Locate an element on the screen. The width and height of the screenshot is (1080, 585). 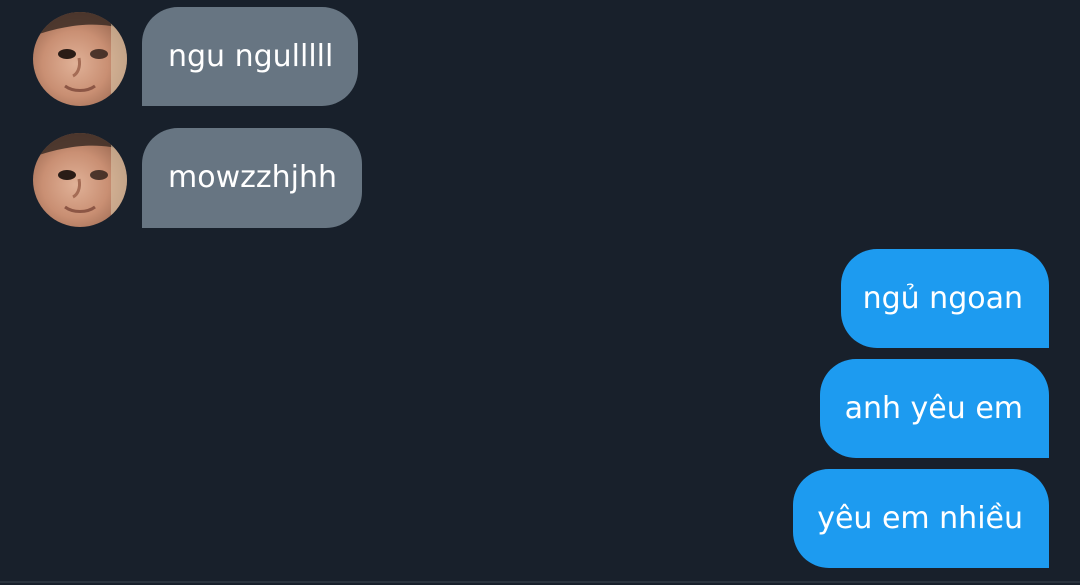
message-text: yêu em nhiều is located at coordinates (920, 518).